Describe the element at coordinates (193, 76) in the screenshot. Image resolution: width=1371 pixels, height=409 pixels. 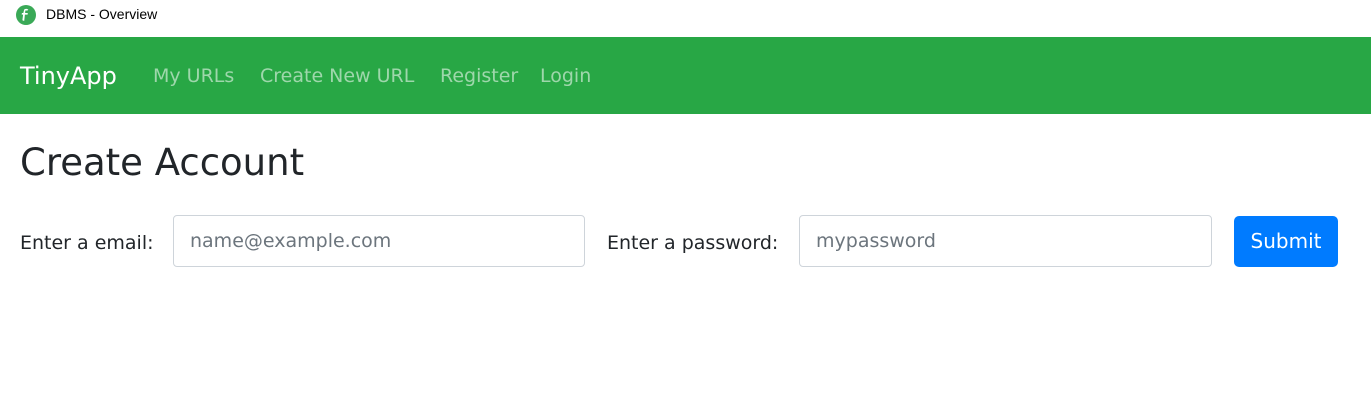
I see `nav-link-my-urls: My URLs` at that location.